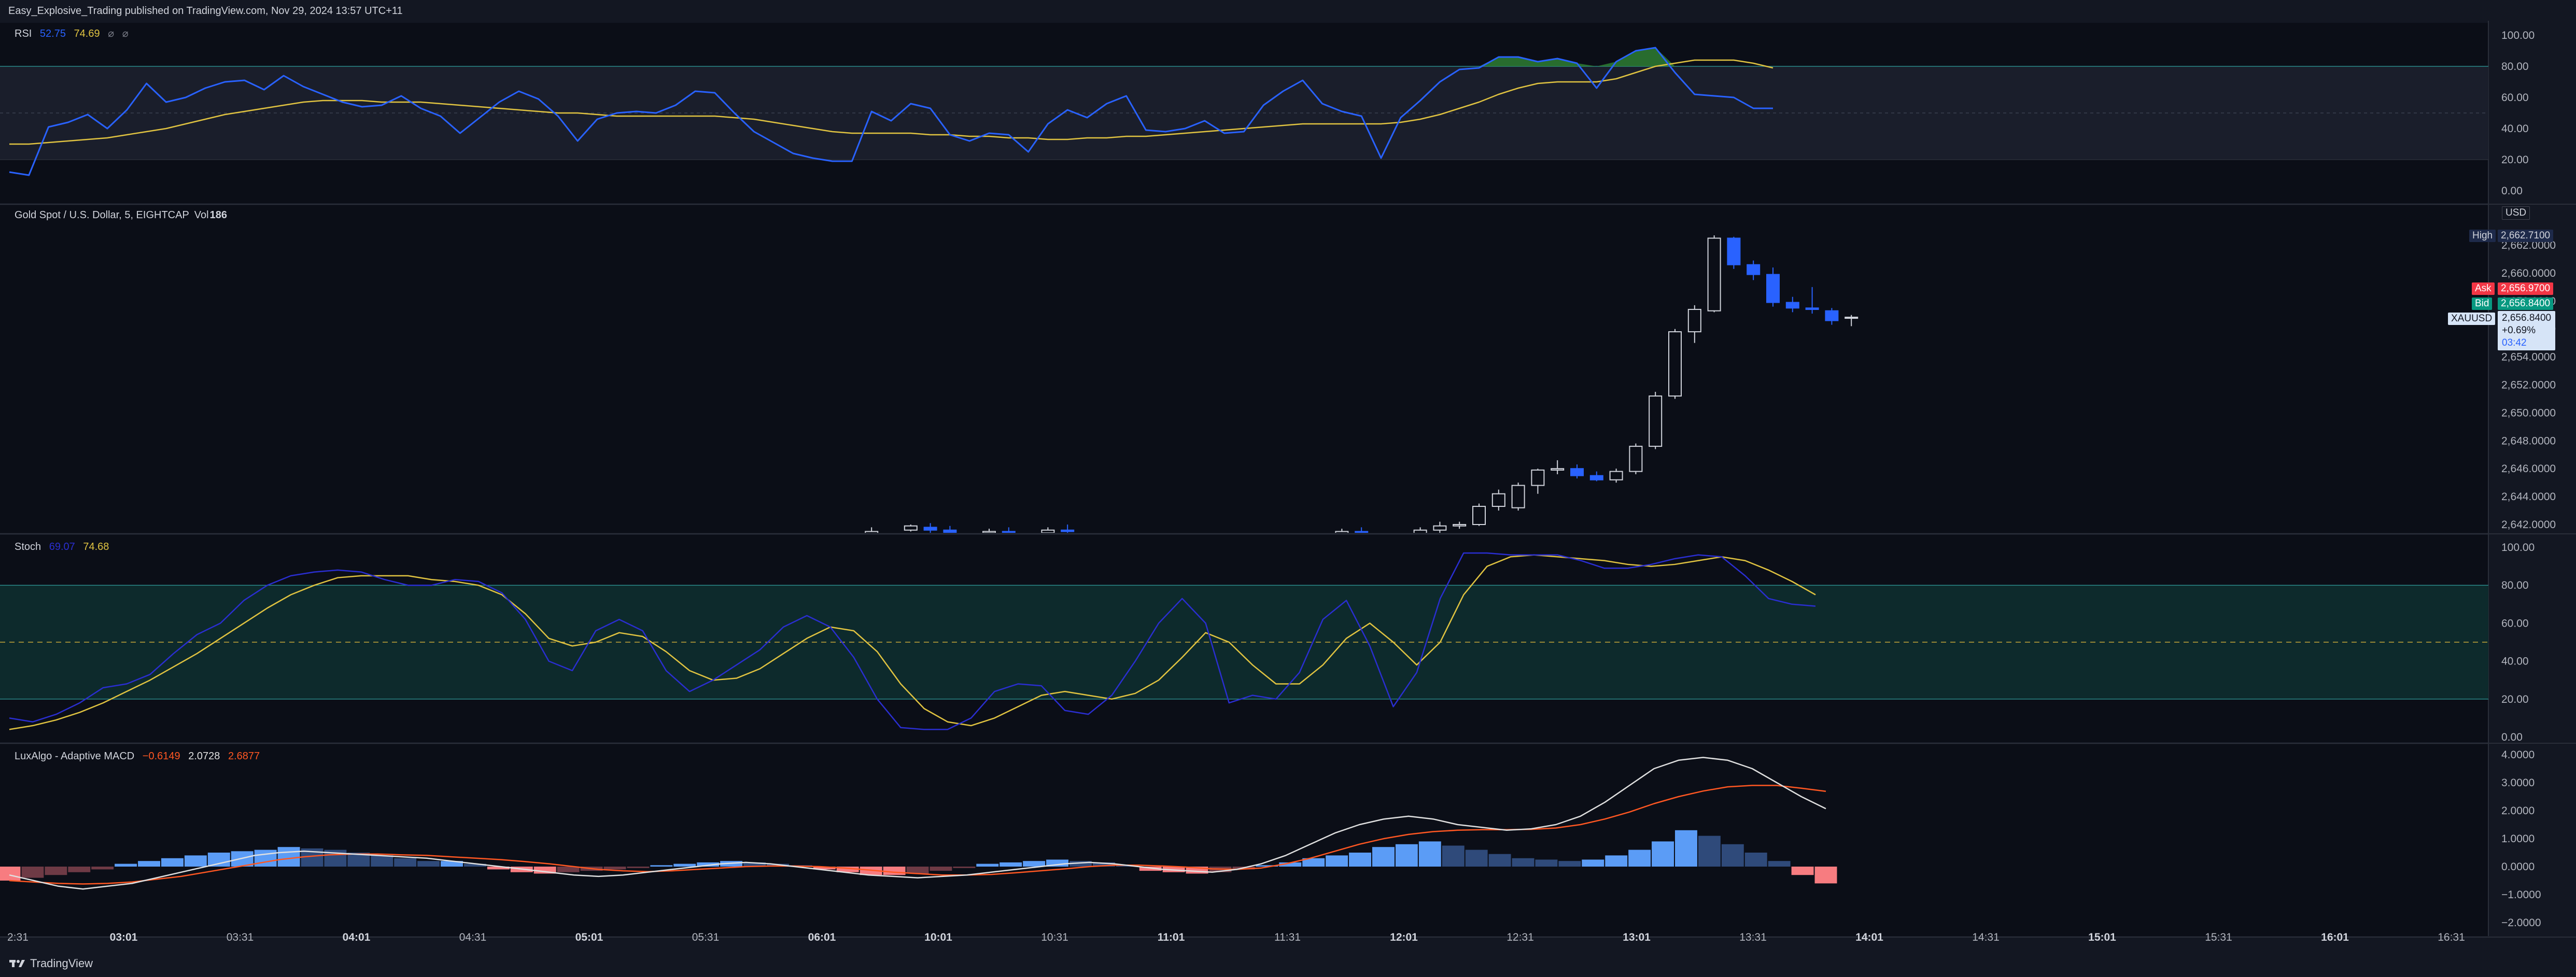 The width and height of the screenshot is (2576, 977). Describe the element at coordinates (244, 757) in the screenshot. I see `macd-signal-value: 2.6877` at that location.